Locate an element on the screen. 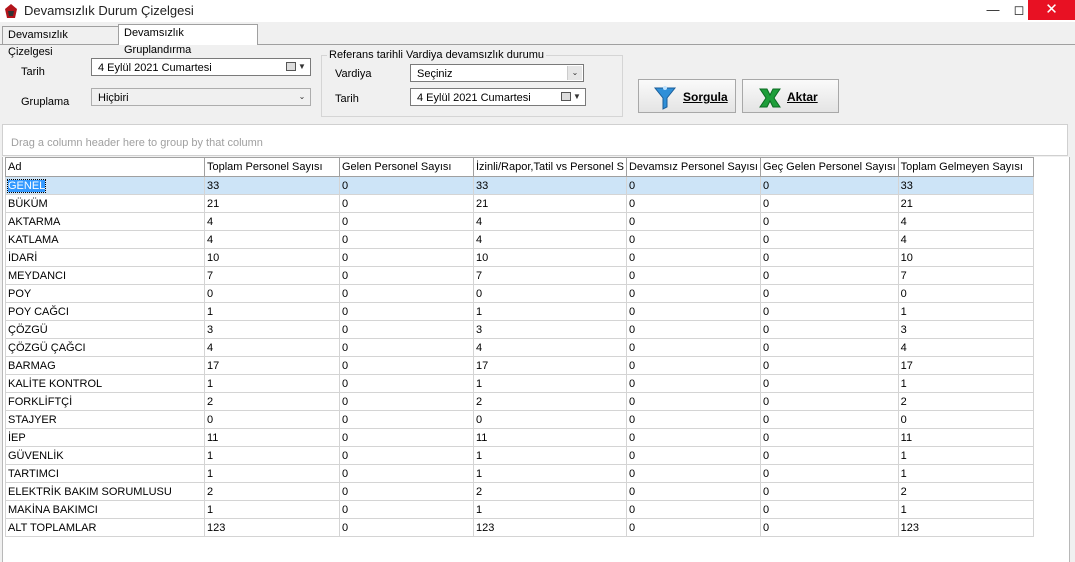 This screenshot has width=1075, height=562. table-cell: ELEKTRİK BAKIM SORUMLUSU is located at coordinates (105, 491).